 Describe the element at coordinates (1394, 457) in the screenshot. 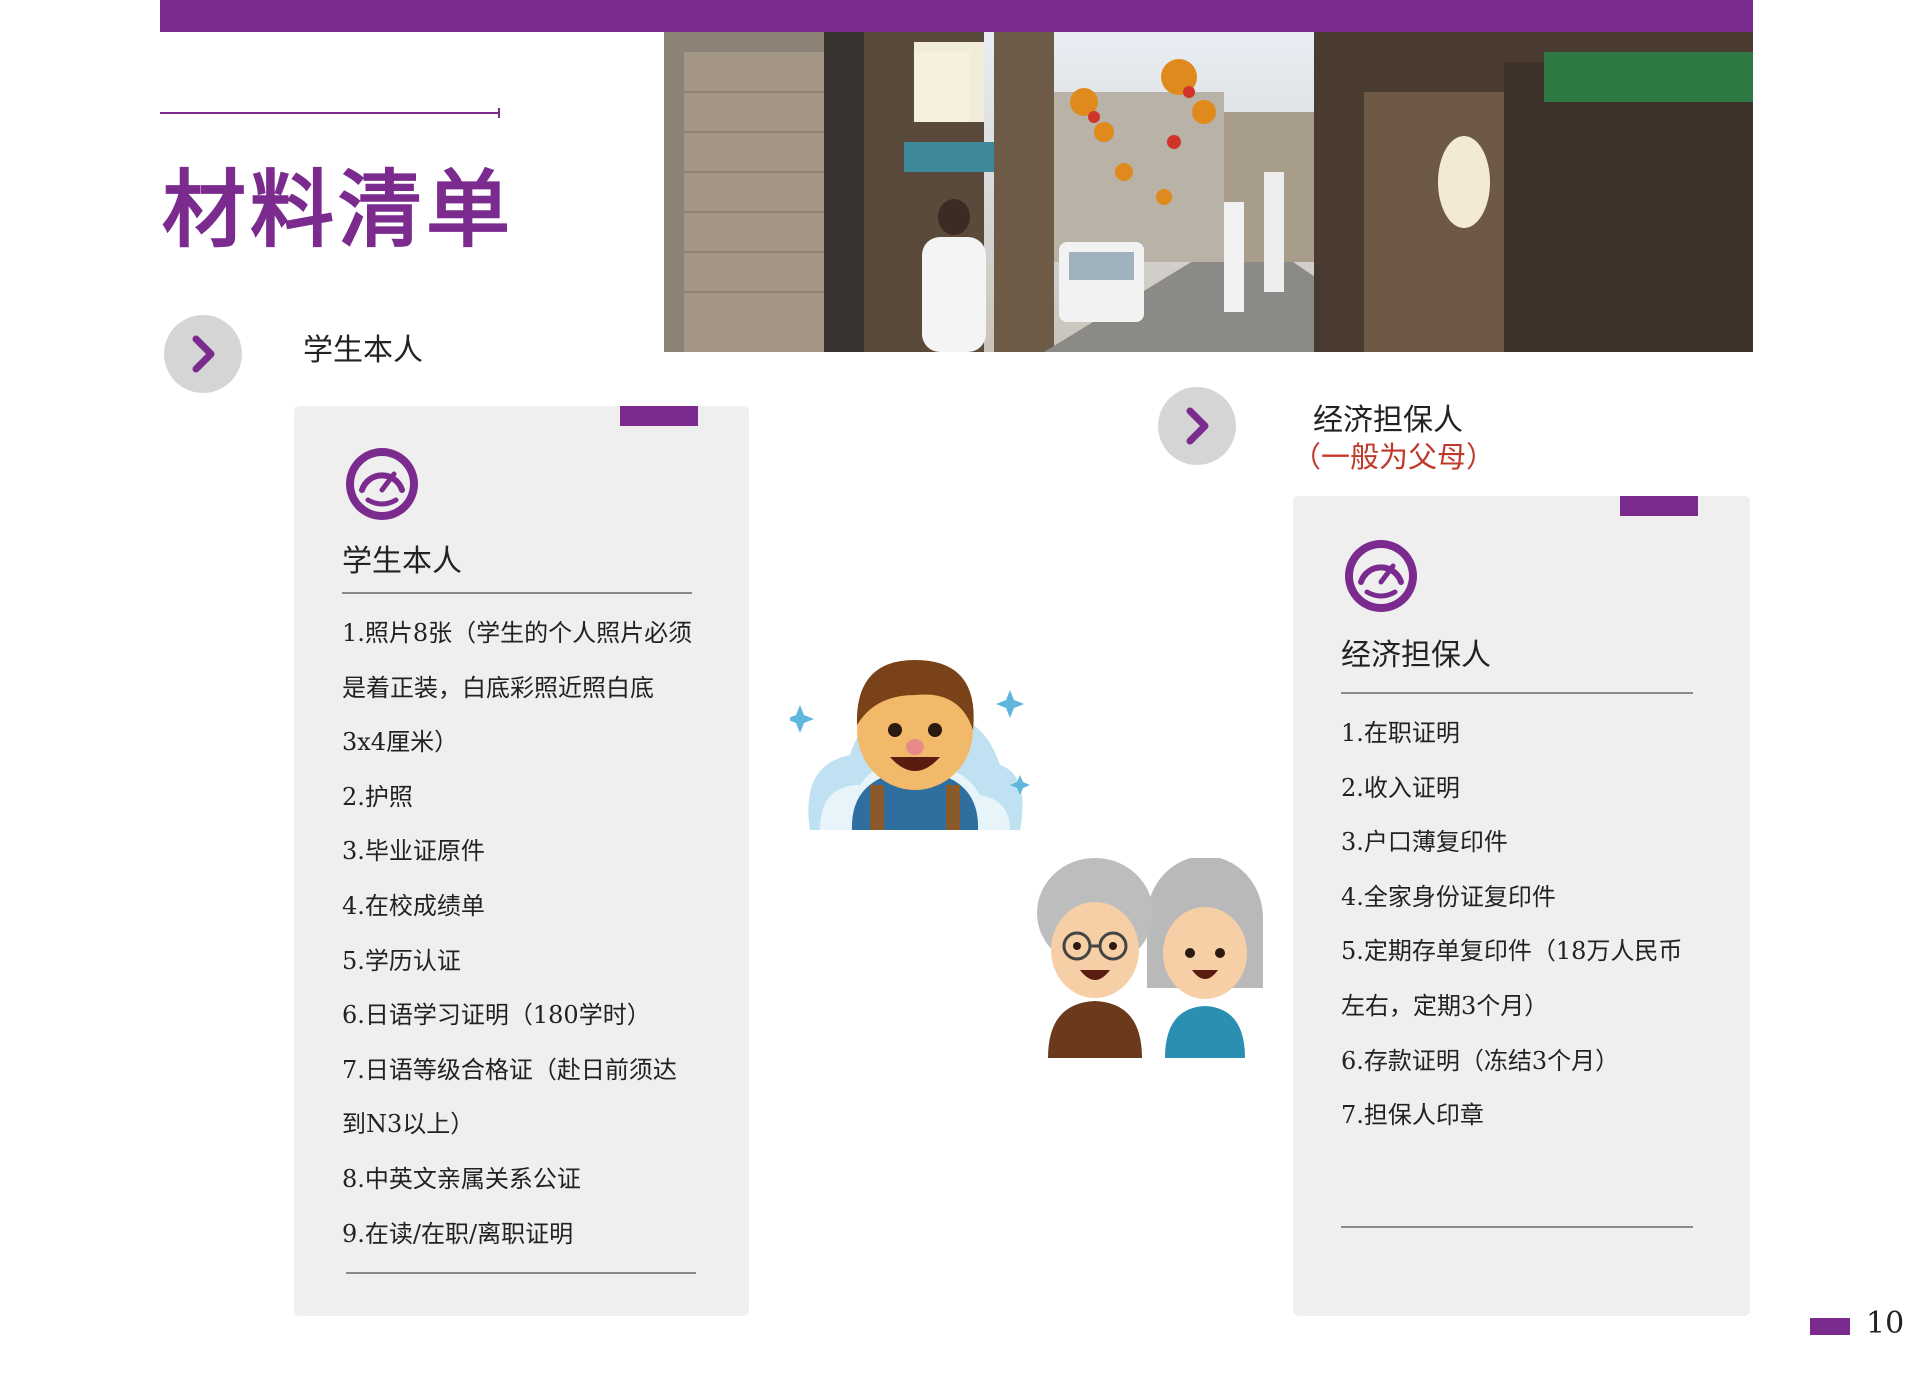

I see `guarantor-section-note: （一般为父母）` at that location.